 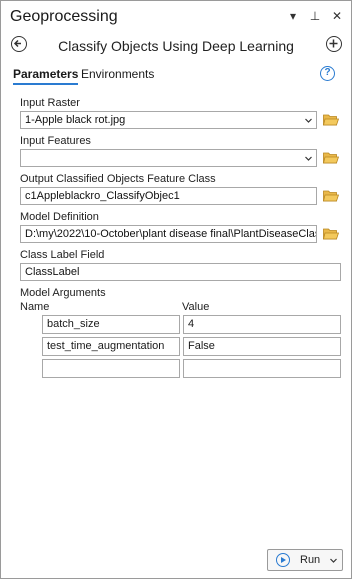 What do you see at coordinates (196, 307) in the screenshot?
I see `value-column-header: Value` at bounding box center [196, 307].